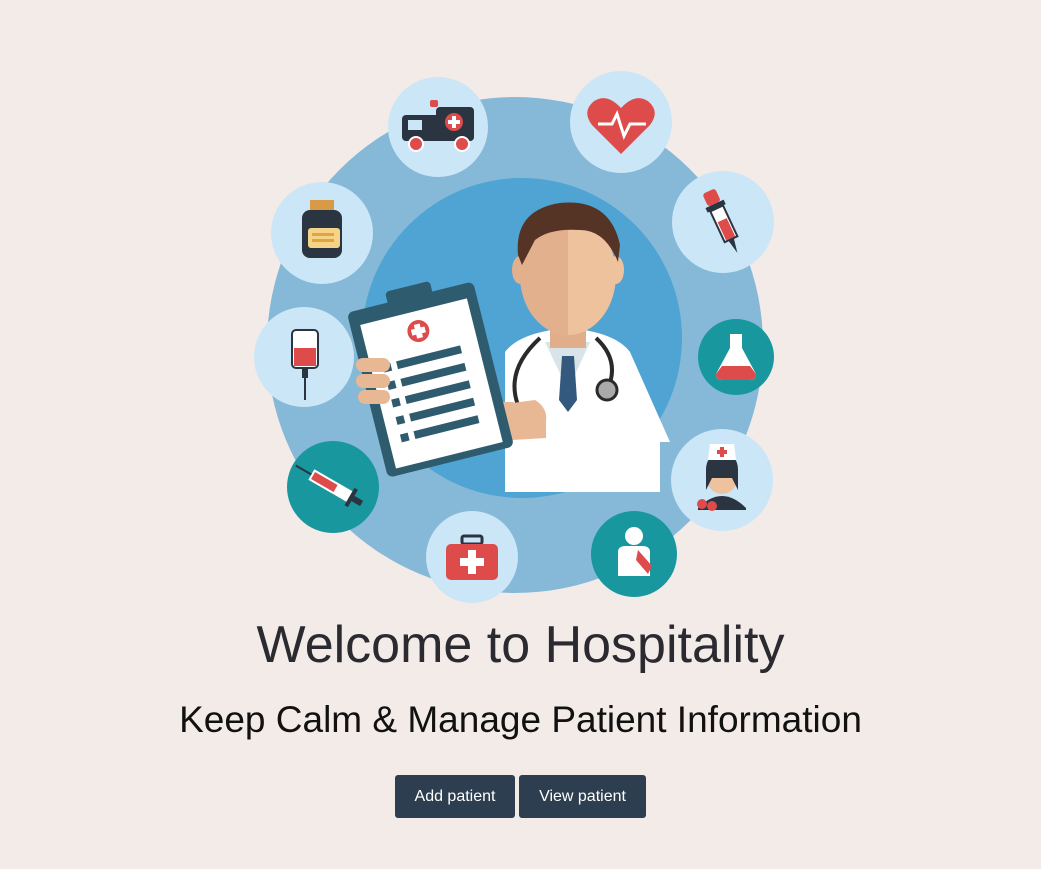  What do you see at coordinates (520, 719) in the screenshot?
I see `page-subtitle: Keep Calm & Manage Patient Information` at bounding box center [520, 719].